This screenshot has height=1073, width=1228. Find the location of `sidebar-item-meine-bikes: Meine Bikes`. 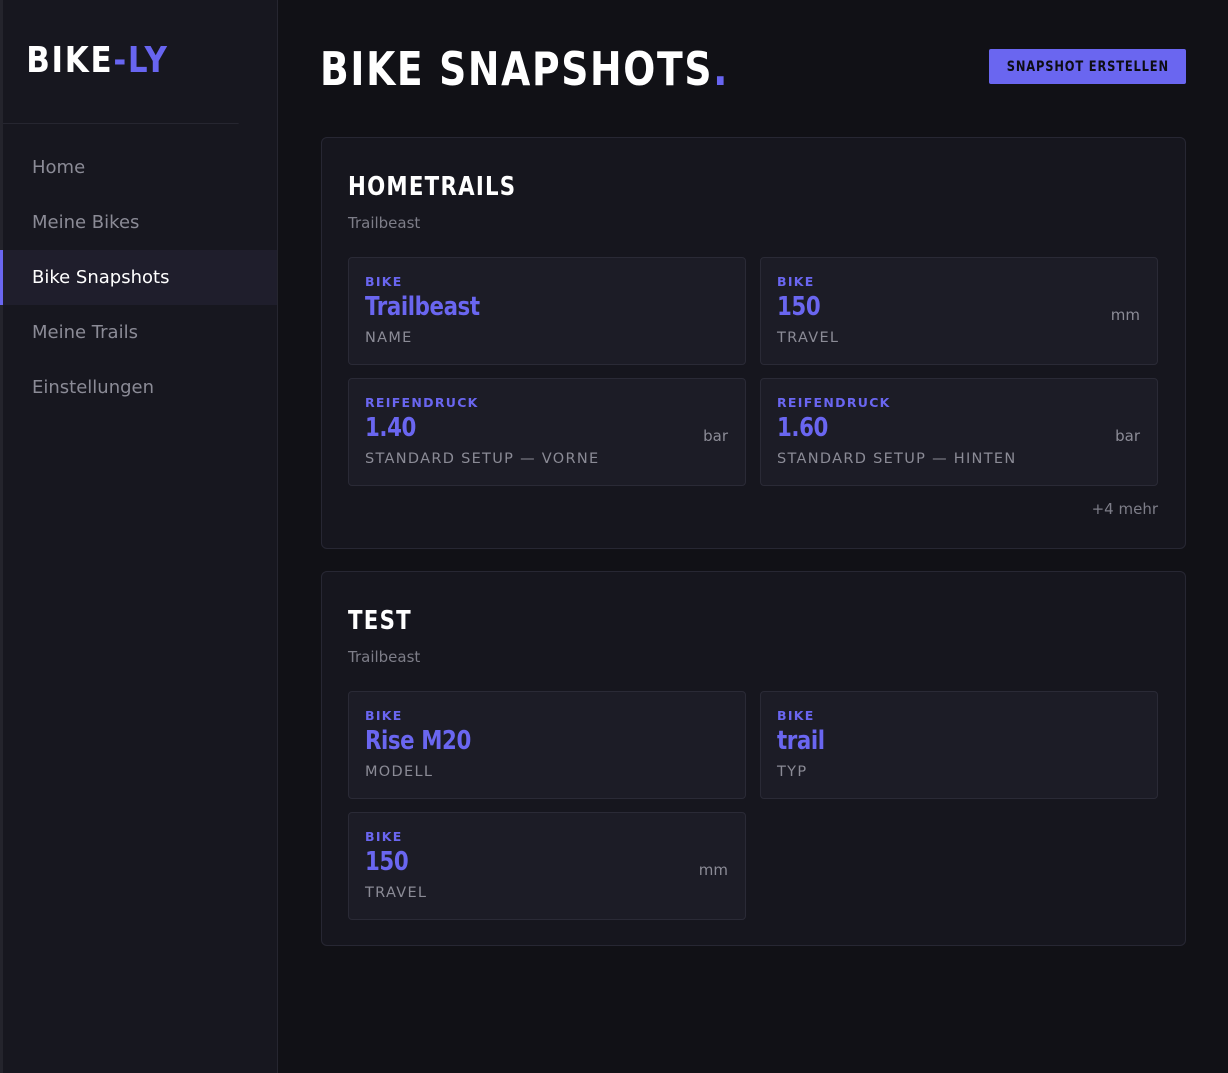

sidebar-item-meine-bikes: Meine Bikes is located at coordinates (138, 222).